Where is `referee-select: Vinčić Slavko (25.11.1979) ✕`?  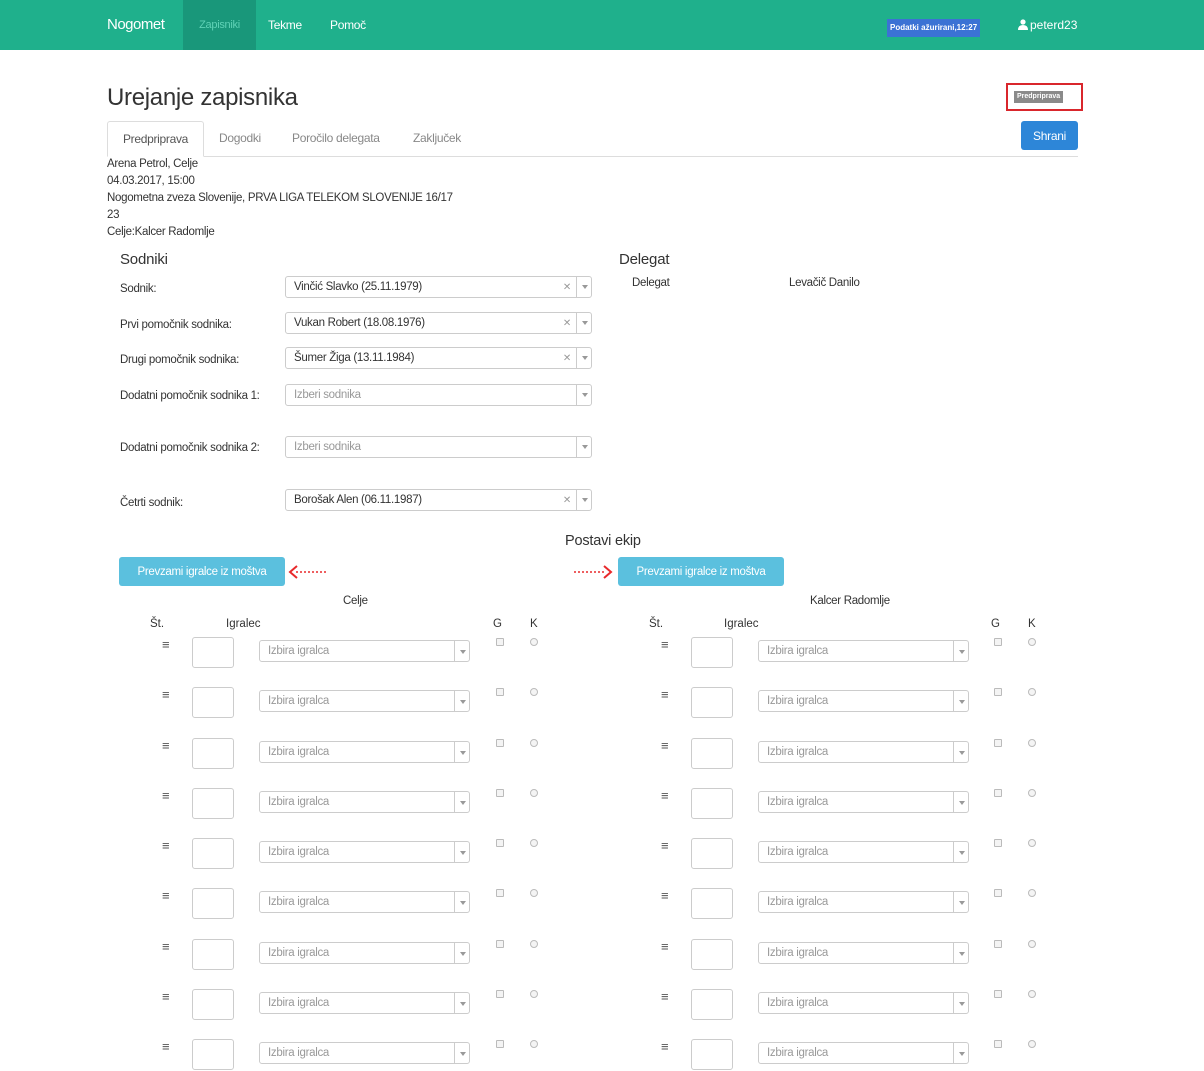 referee-select: Vinčić Slavko (25.11.1979) ✕ is located at coordinates (438, 287).